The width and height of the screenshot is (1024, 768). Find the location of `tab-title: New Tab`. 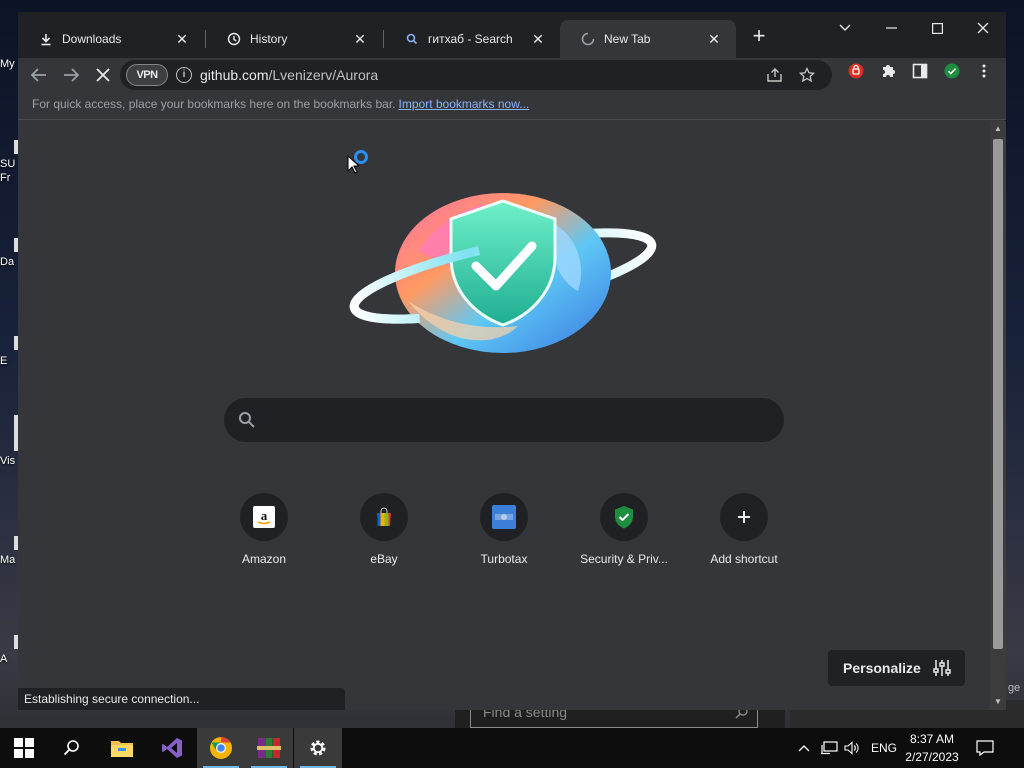

tab-title: New Tab is located at coordinates (627, 39).